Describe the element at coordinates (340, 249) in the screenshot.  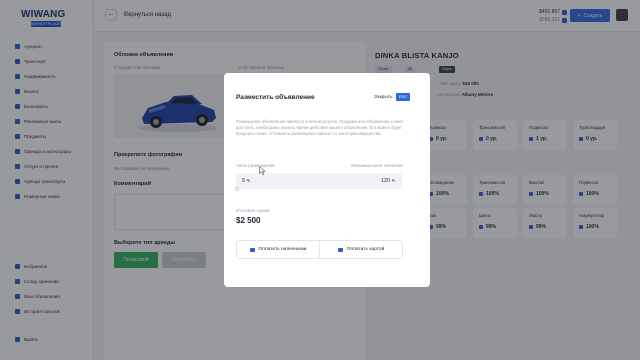
I see `card-icon` at that location.